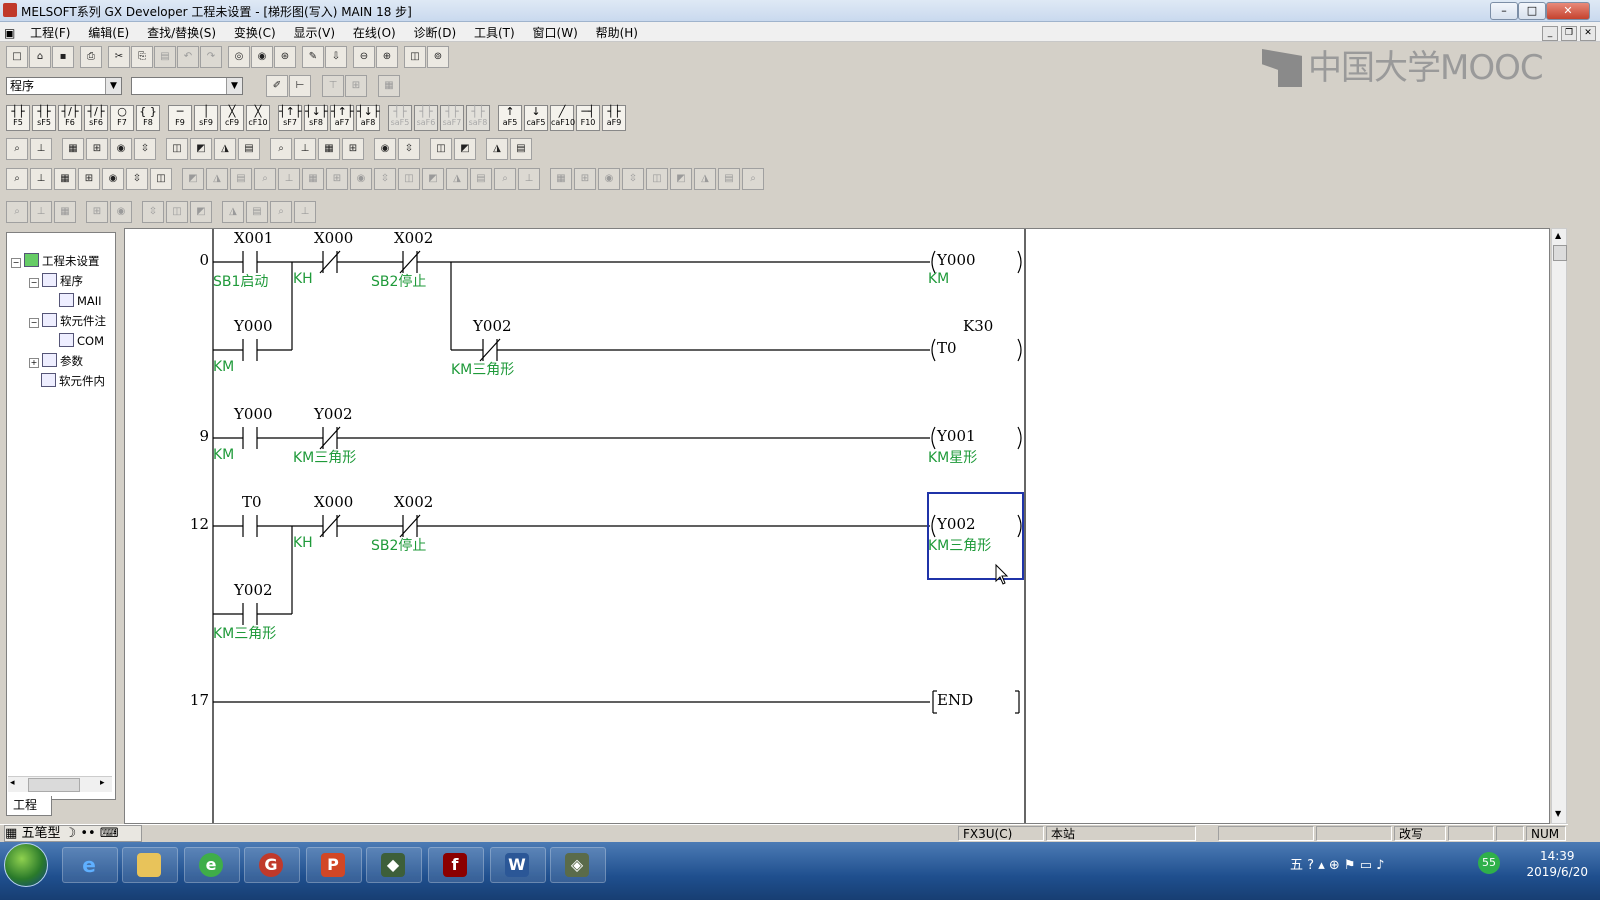 This screenshot has height=900, width=1600. I want to click on ladder-symbol-button: ┤├ saF7, so click(452, 118).